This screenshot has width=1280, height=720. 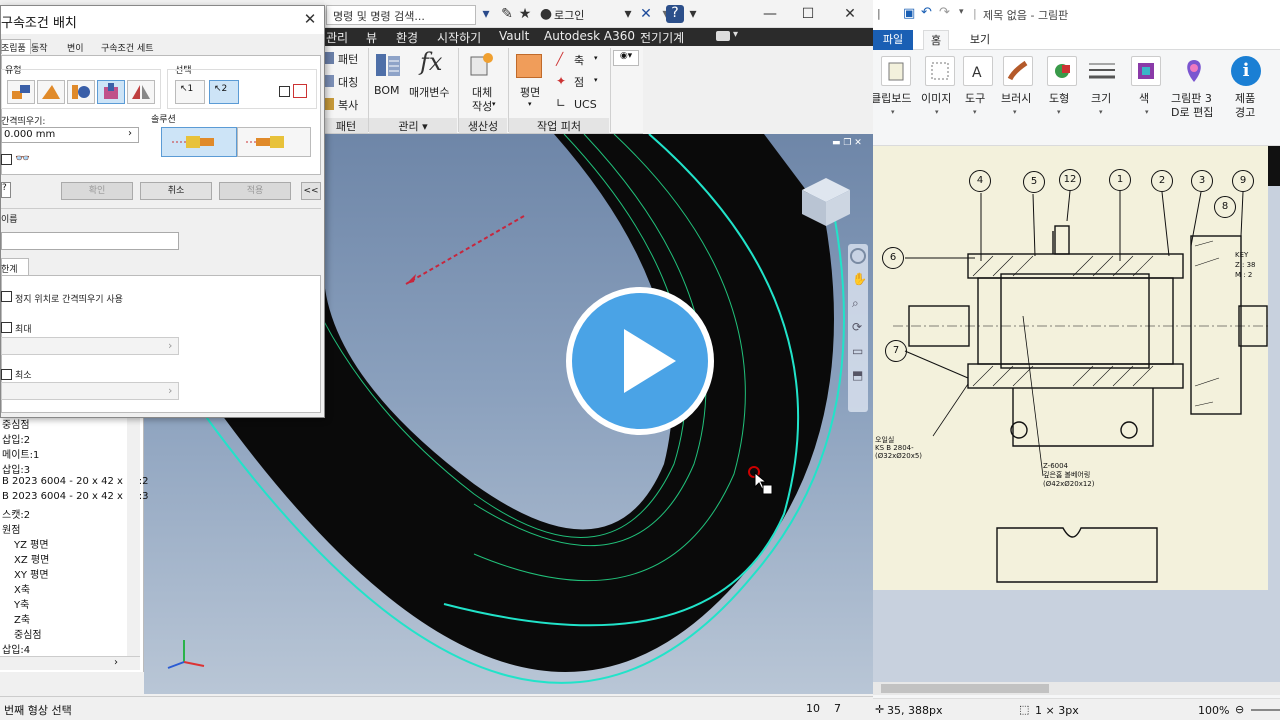 I want to click on menu-get-started: 시작하기, so click(x=459, y=37).